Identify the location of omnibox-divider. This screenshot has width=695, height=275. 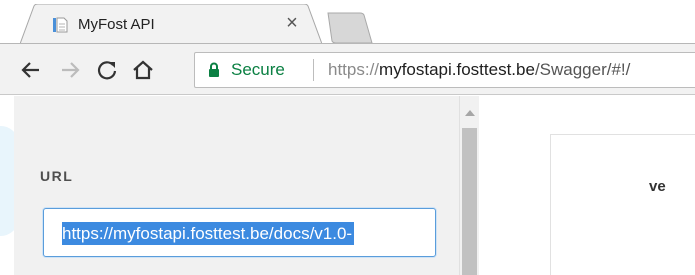
(313, 70).